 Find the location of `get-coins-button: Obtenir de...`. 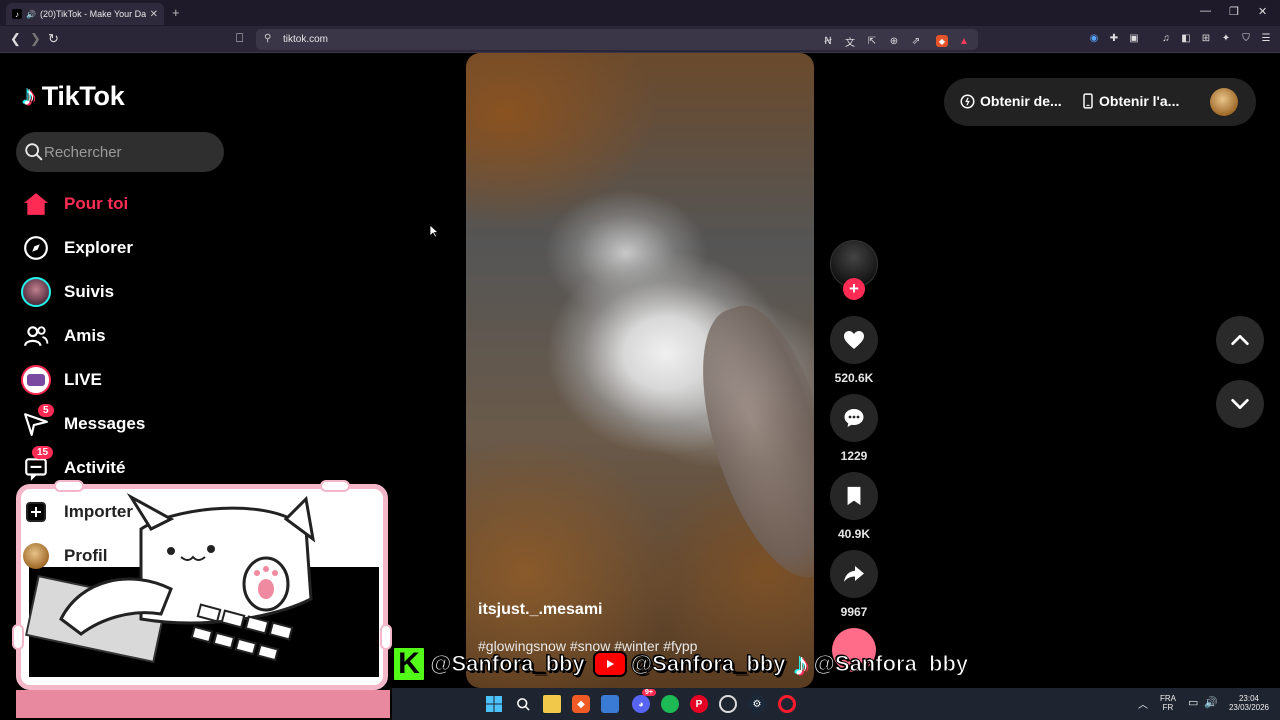

get-coins-button: Obtenir de... is located at coordinates (1011, 101).